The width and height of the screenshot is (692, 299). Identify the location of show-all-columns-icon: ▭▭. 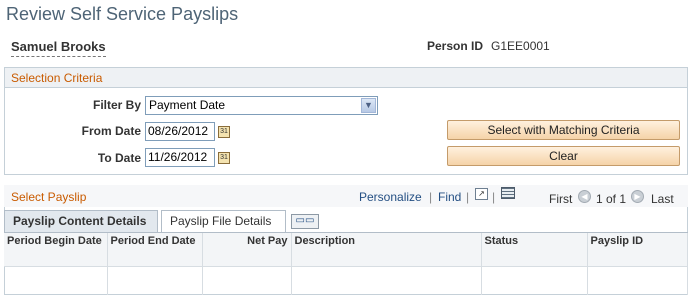
(305, 221).